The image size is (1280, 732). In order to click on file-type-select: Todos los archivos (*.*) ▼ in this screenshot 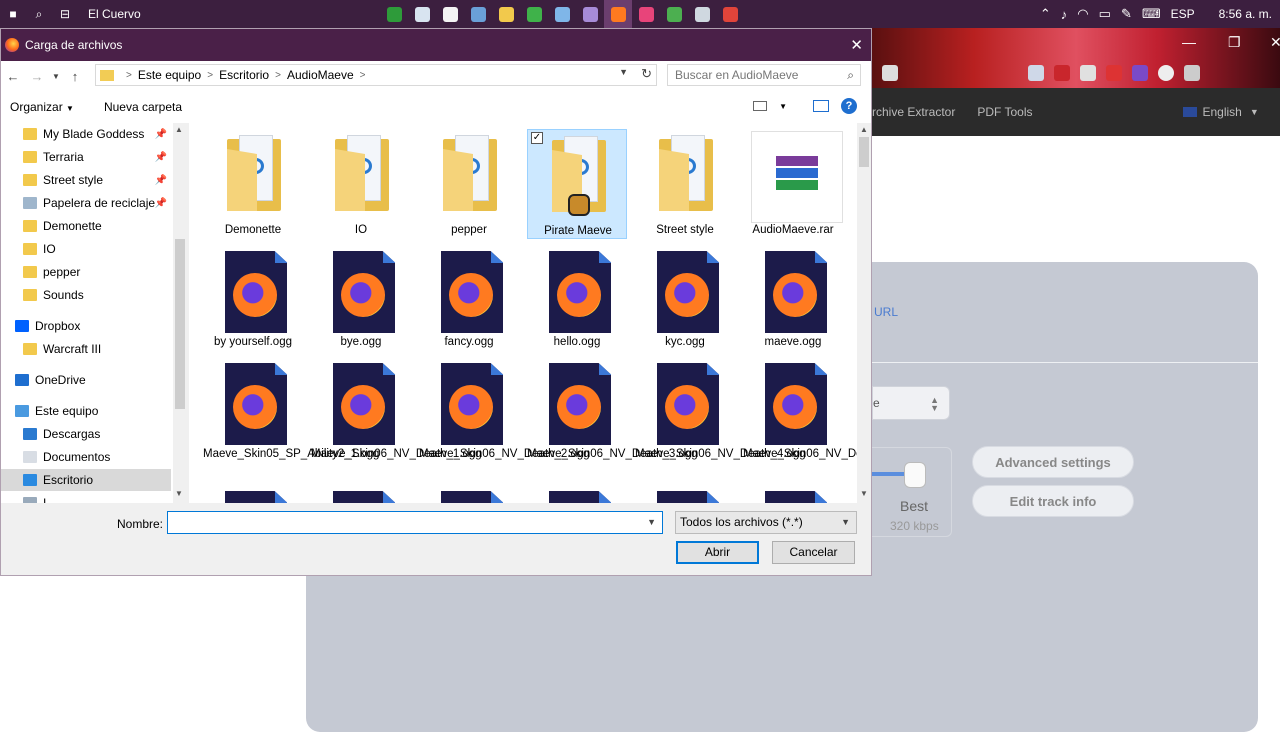, I will do `click(766, 522)`.